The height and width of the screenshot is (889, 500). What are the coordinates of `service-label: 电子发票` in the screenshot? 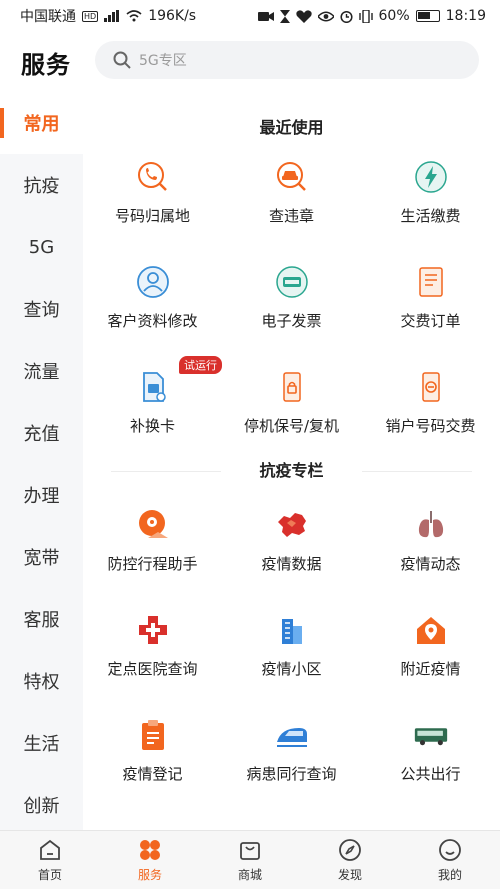 It's located at (291, 321).